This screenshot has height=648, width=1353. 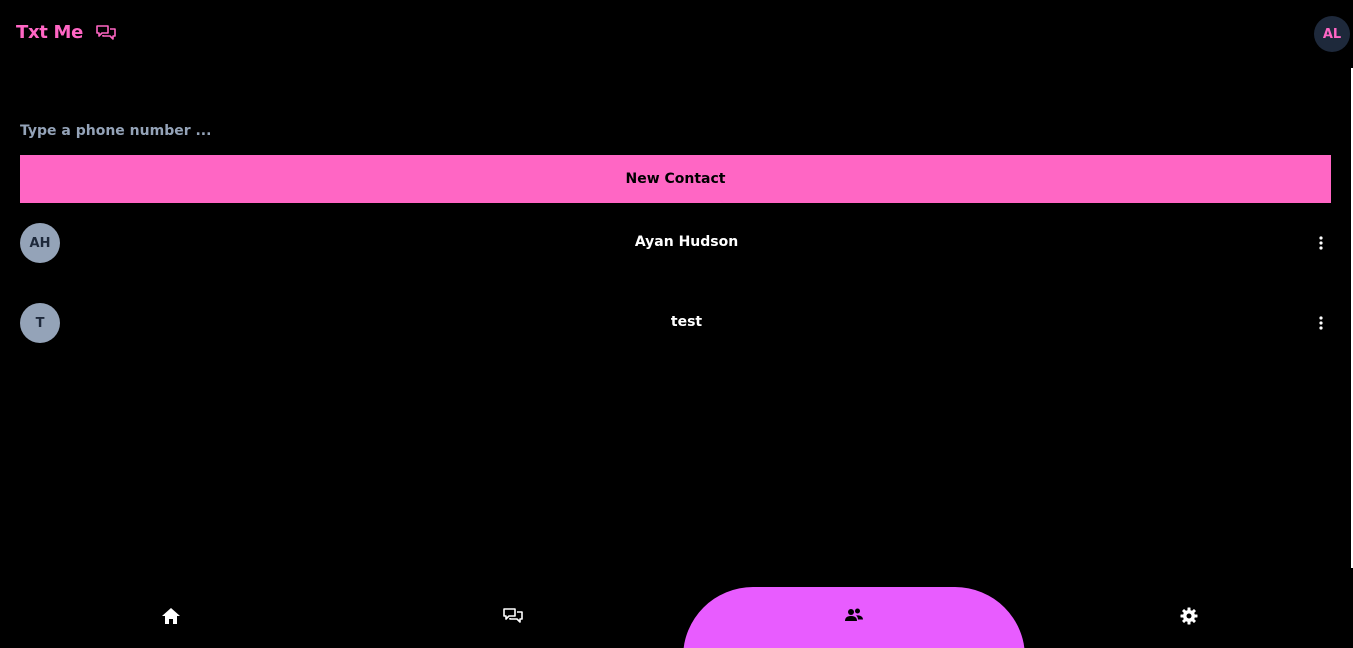 I want to click on app-title: Txt Me, so click(x=50, y=32).